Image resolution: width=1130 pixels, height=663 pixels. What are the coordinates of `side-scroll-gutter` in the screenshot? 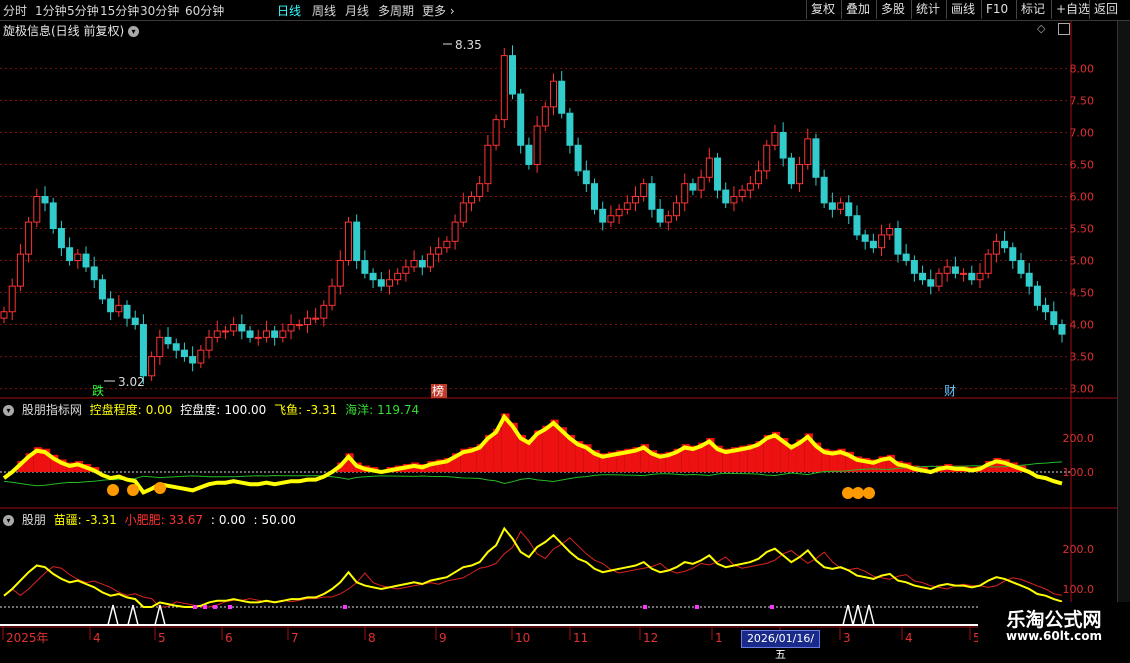 It's located at (1123, 335).